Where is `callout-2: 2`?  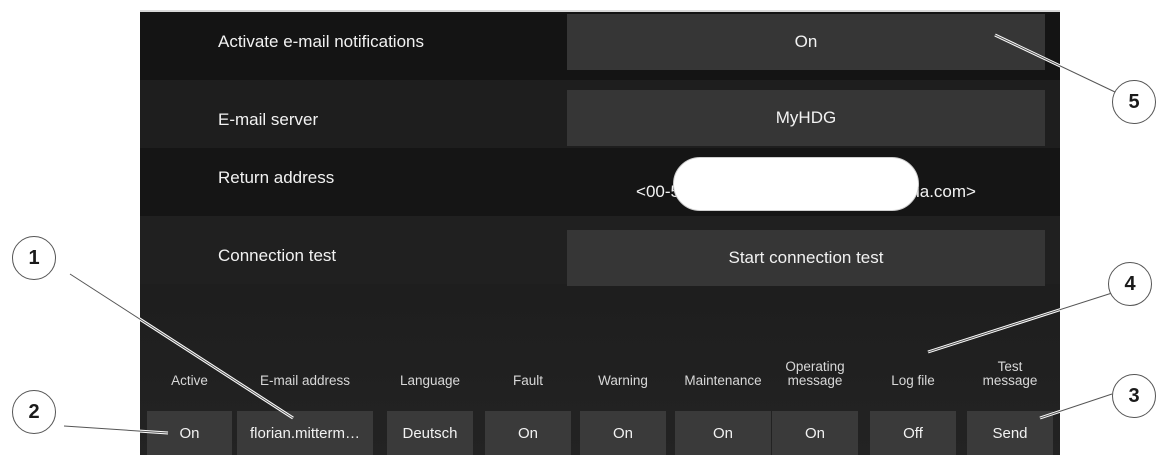 callout-2: 2 is located at coordinates (34, 412).